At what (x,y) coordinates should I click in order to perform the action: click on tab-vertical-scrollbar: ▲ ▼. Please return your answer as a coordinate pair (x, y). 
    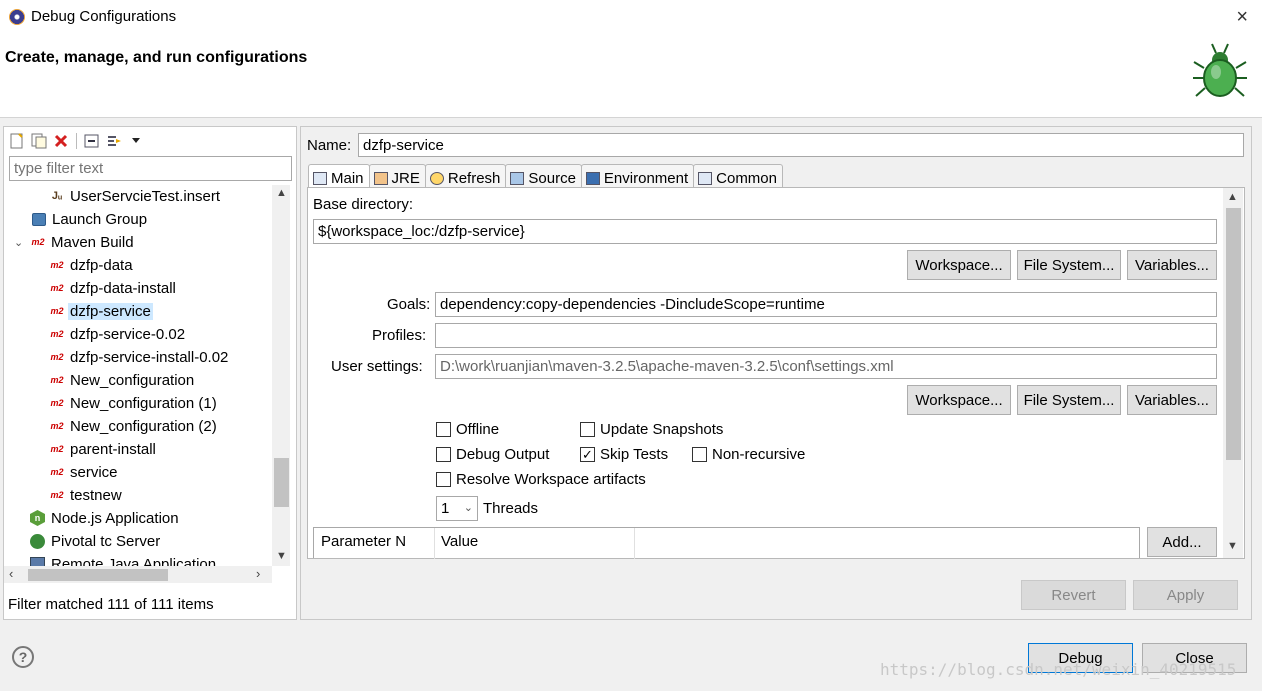
    Looking at the image, I should click on (1233, 373).